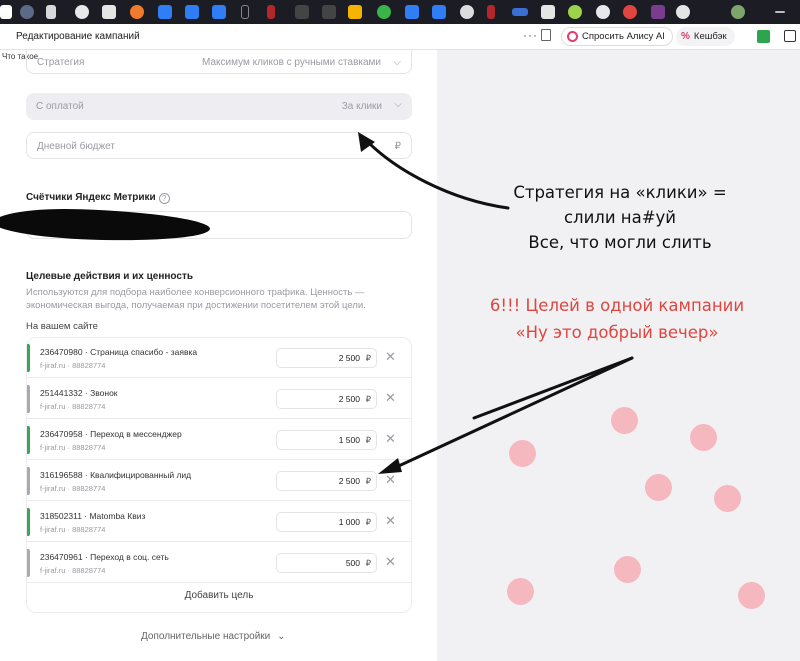  I want to click on add-goal-button: Добавить цель, so click(219, 595).